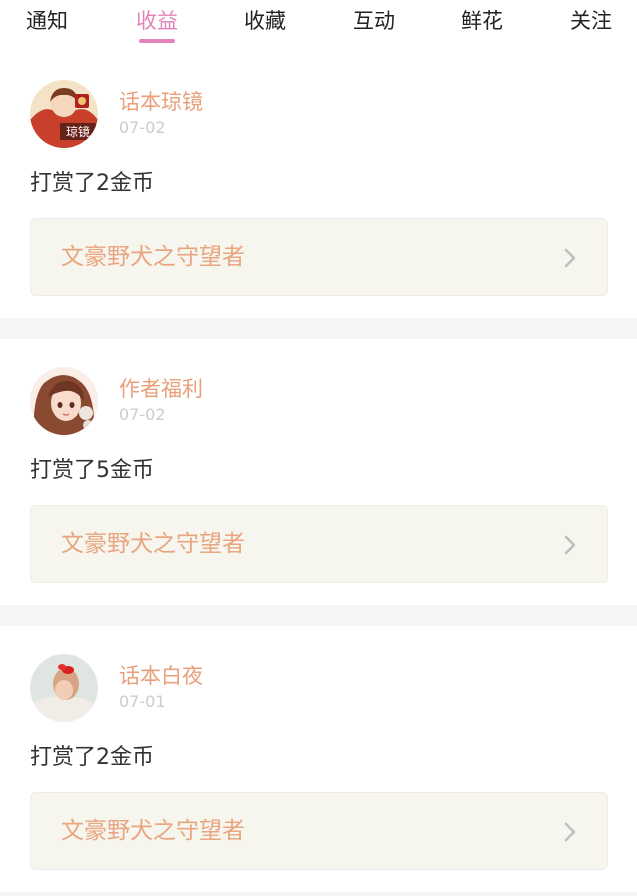 The image size is (637, 896). I want to click on illustrated-avatar-icon: 琼镜, so click(64, 114).